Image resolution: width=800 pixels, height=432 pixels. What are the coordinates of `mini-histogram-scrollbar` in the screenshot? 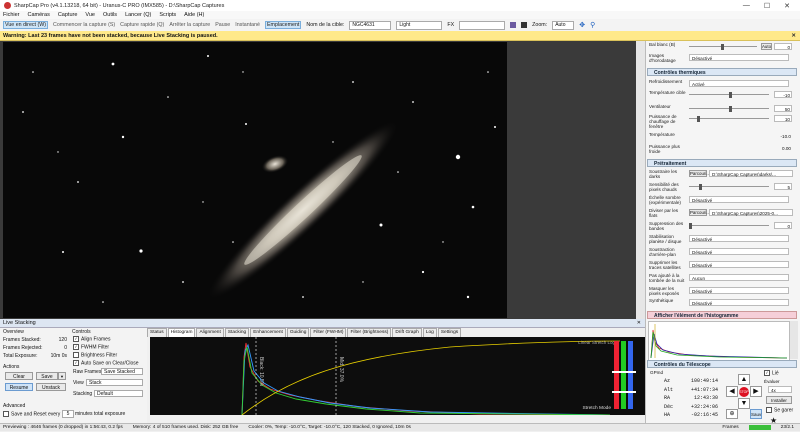 It's located at (794, 340).